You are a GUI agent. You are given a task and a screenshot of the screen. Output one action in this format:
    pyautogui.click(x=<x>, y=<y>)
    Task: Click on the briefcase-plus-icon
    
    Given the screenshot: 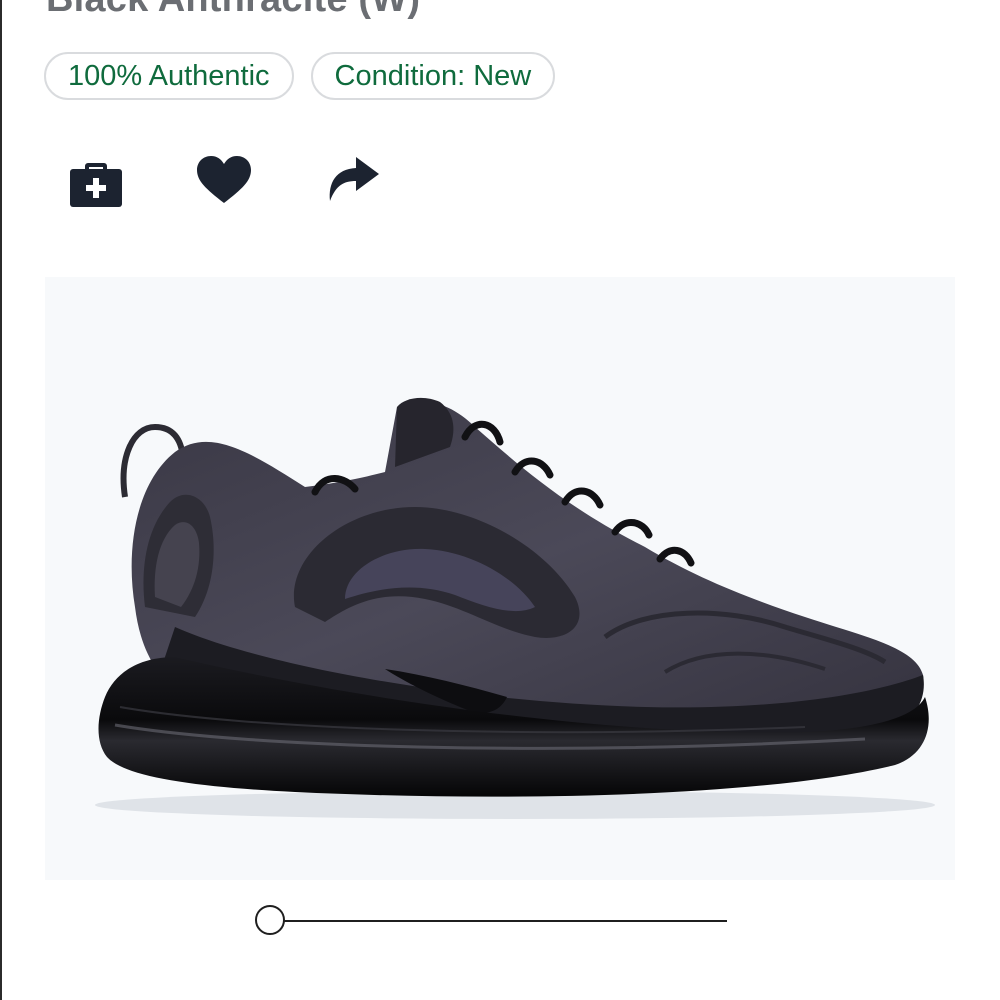 What is the action you would take?
    pyautogui.click(x=96, y=185)
    